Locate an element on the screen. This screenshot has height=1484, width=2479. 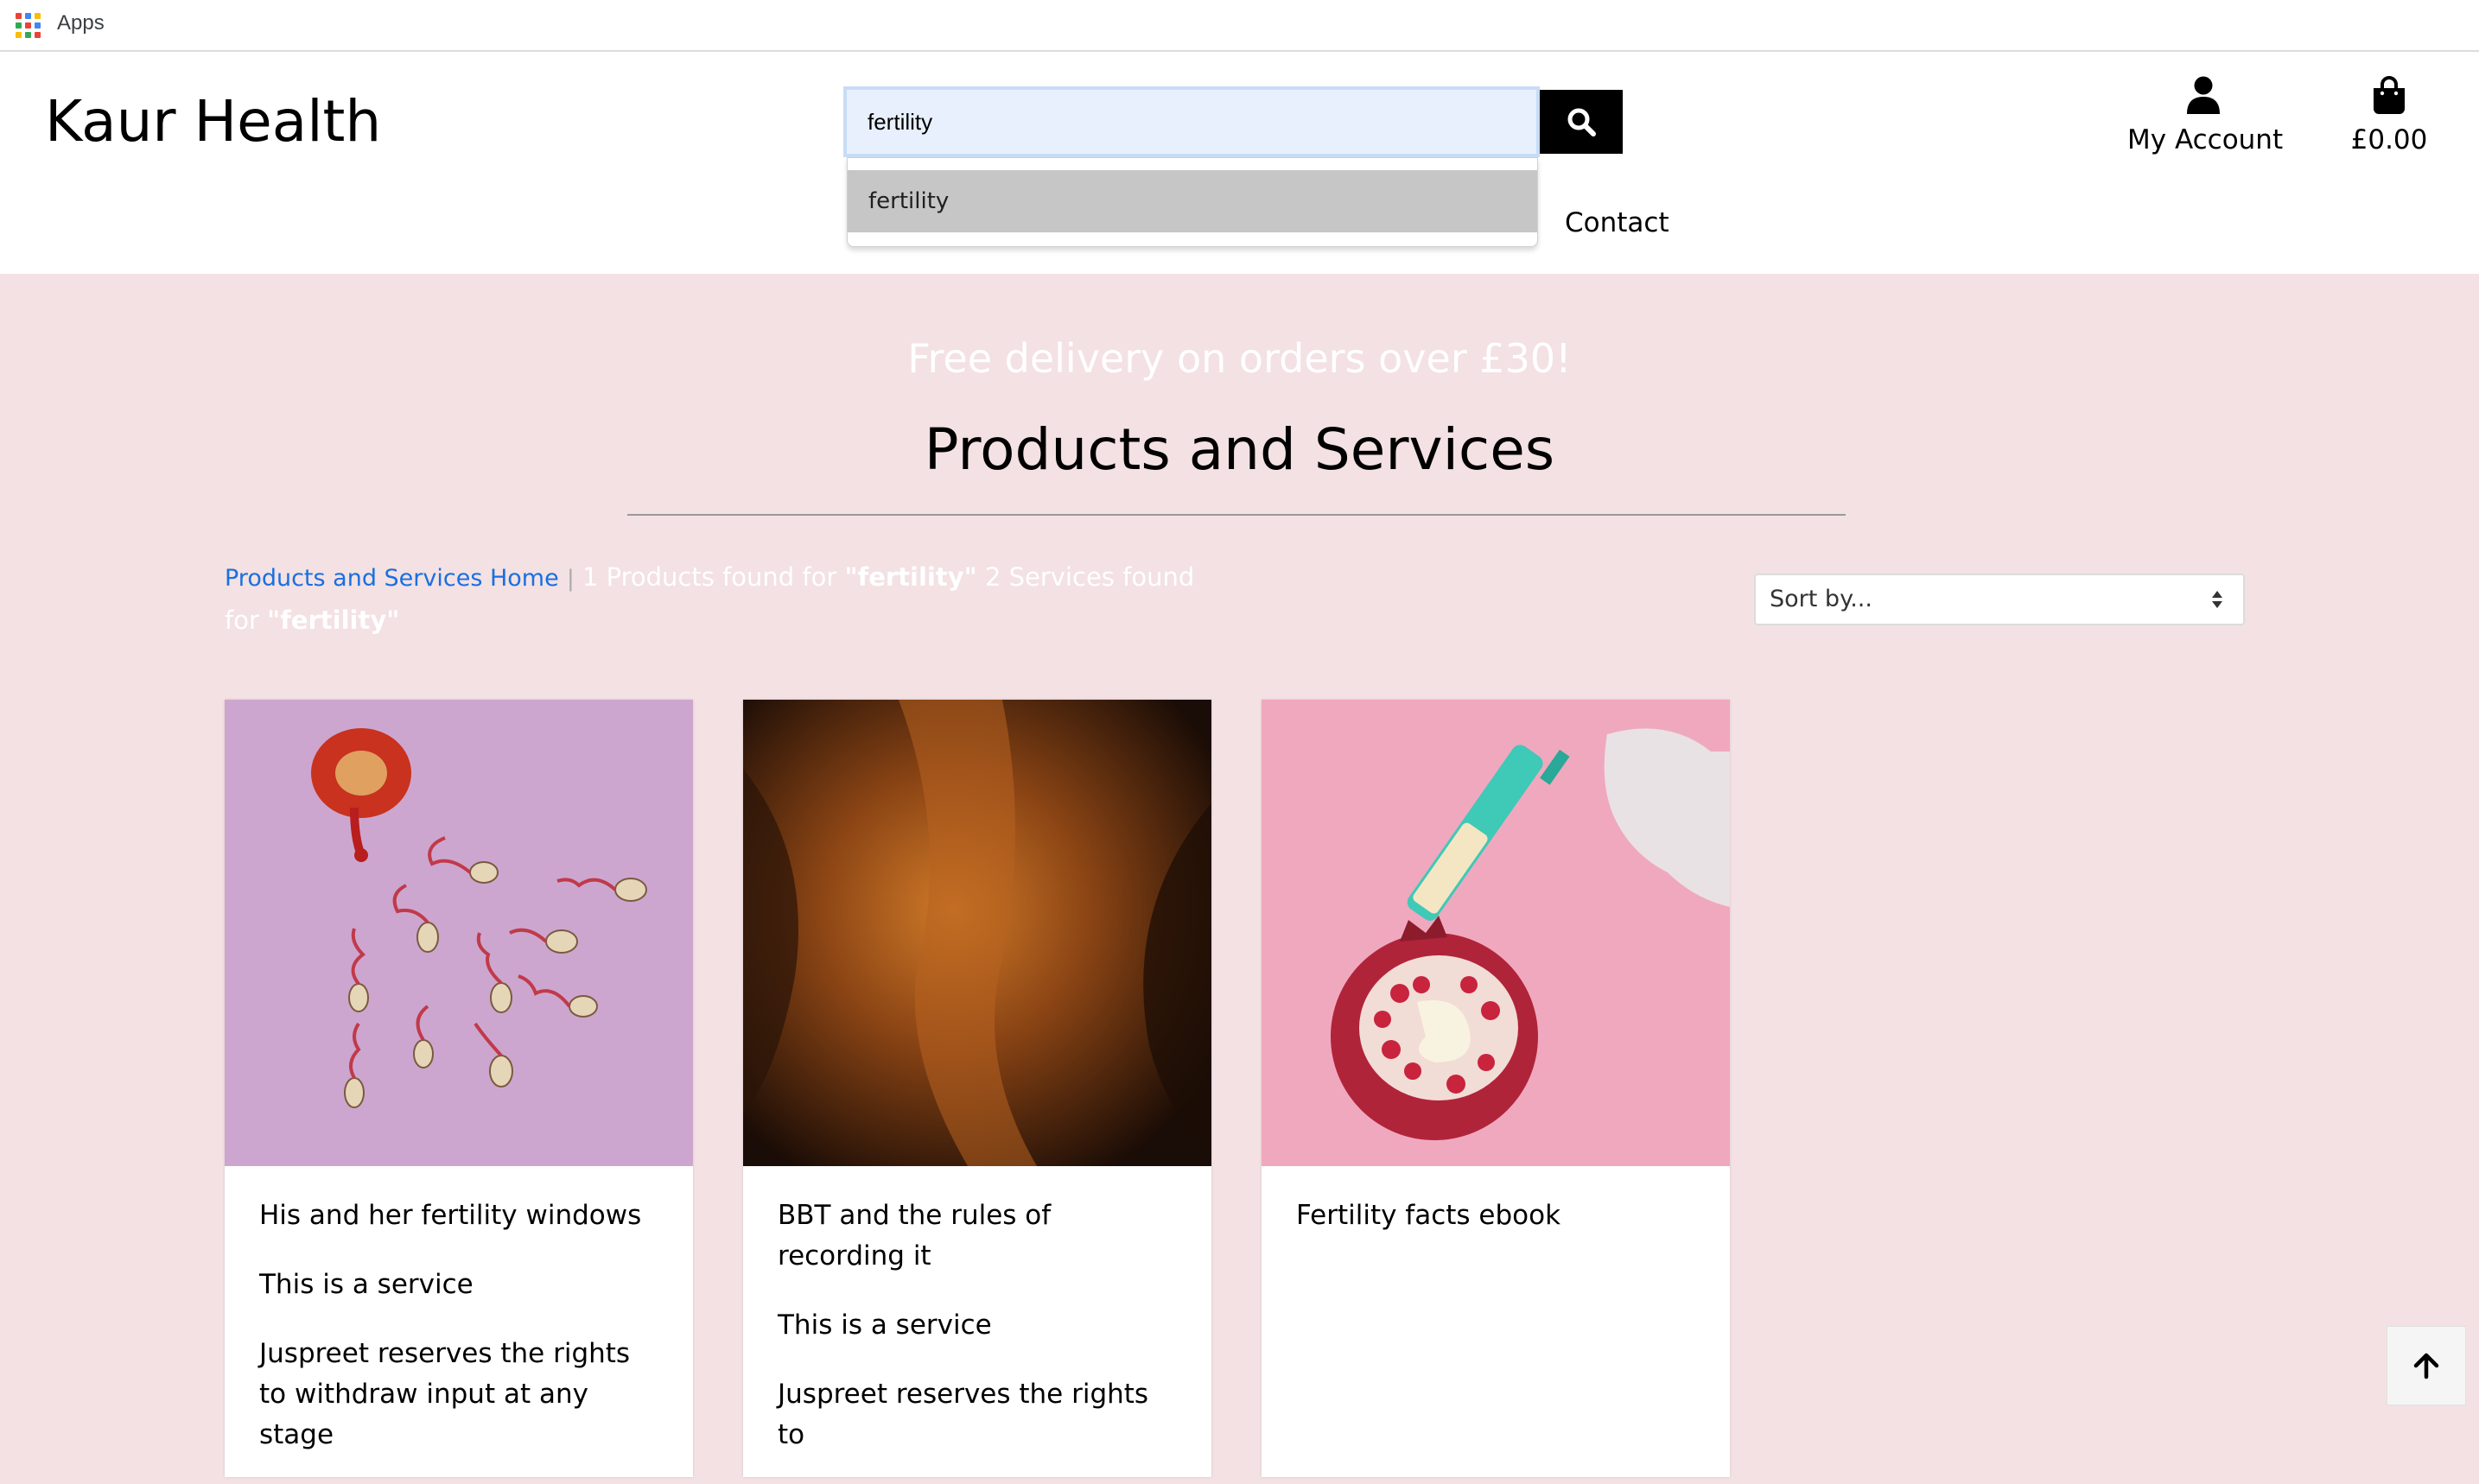
page-title: Products and Services is located at coordinates (1239, 449).